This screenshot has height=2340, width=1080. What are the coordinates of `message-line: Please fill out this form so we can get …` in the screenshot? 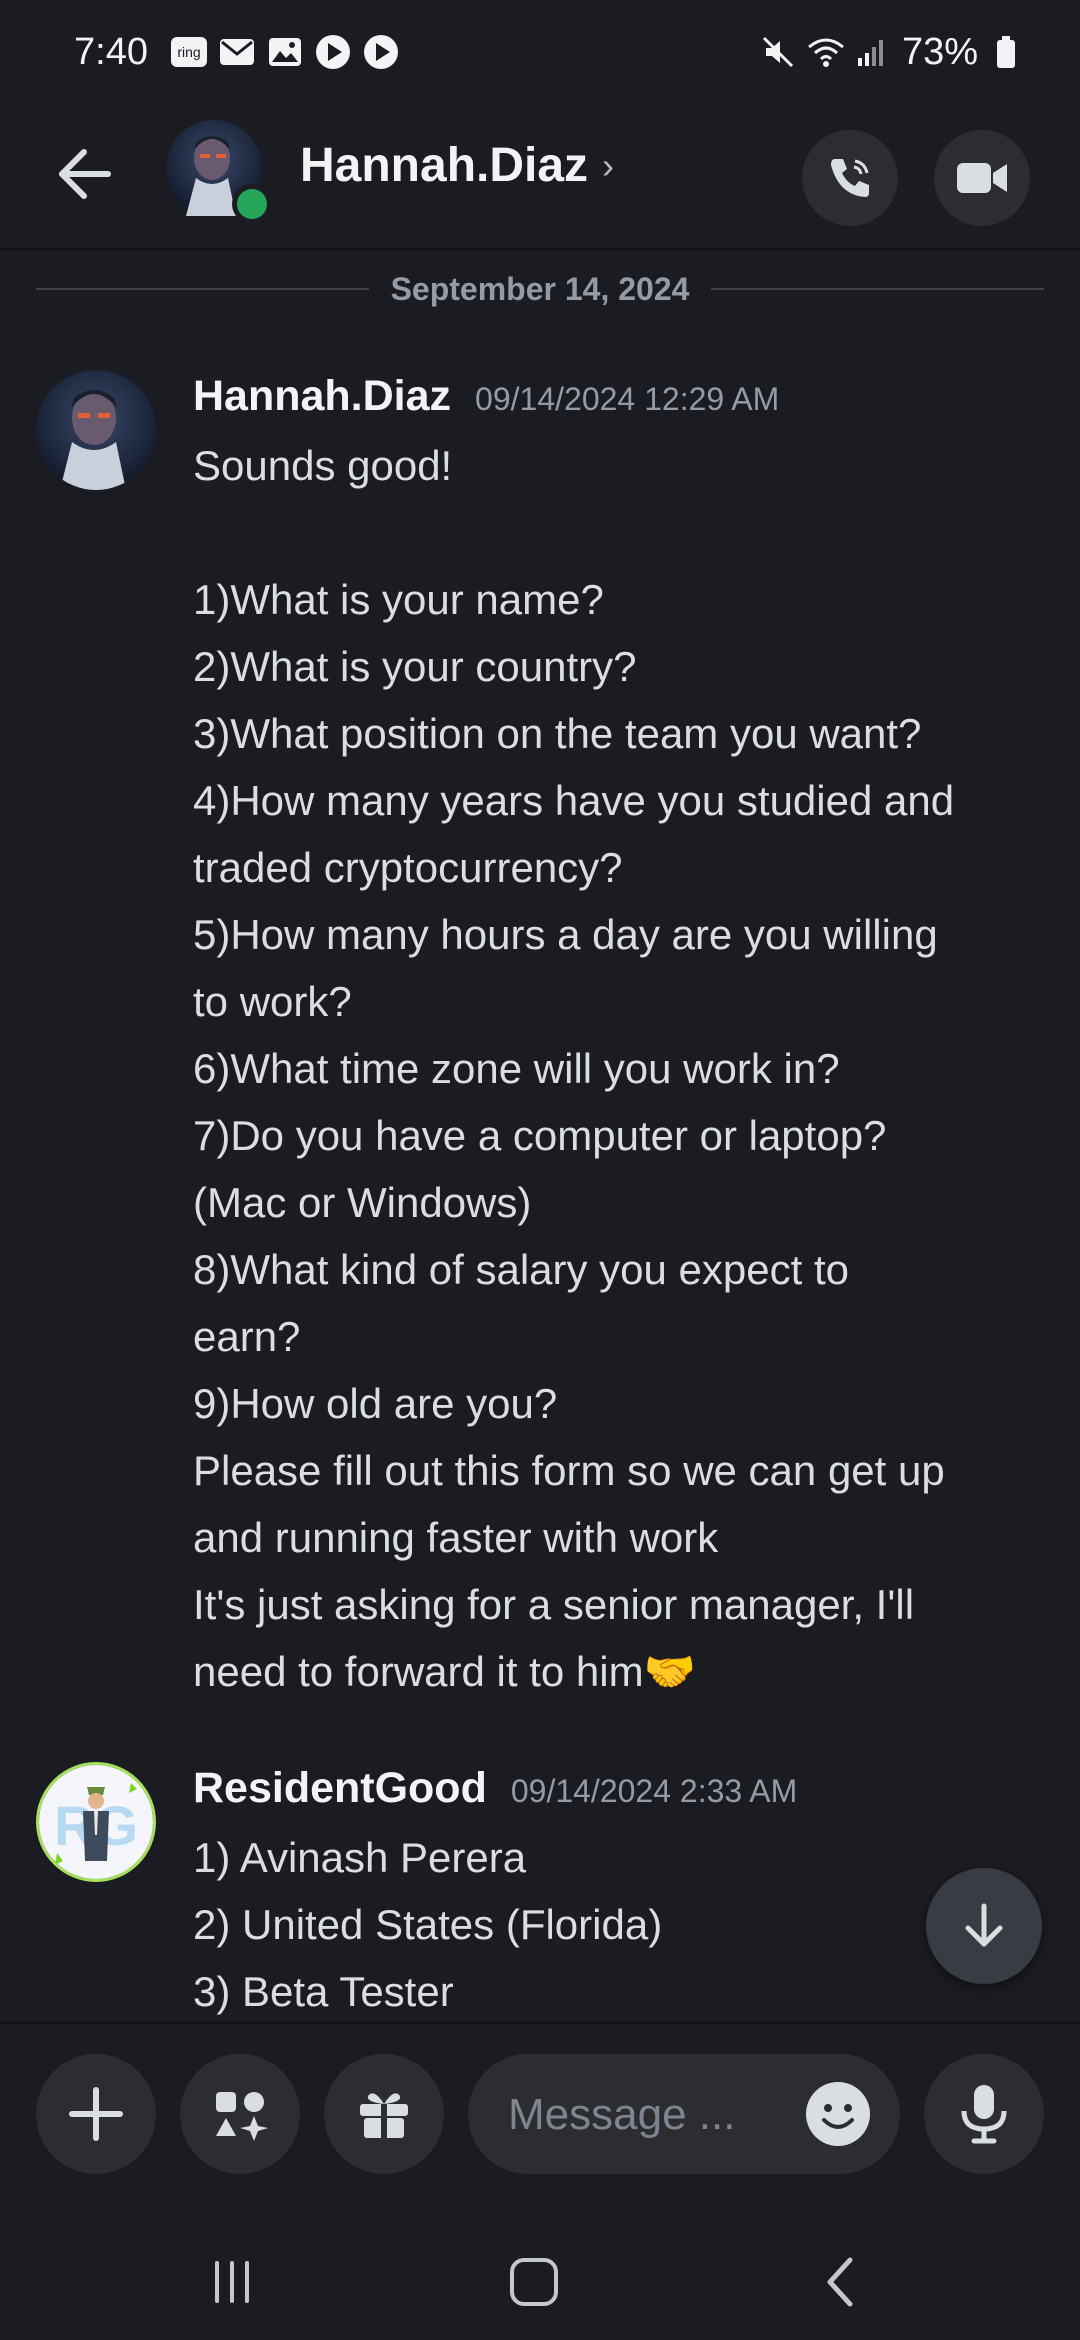 It's located at (569, 1470).